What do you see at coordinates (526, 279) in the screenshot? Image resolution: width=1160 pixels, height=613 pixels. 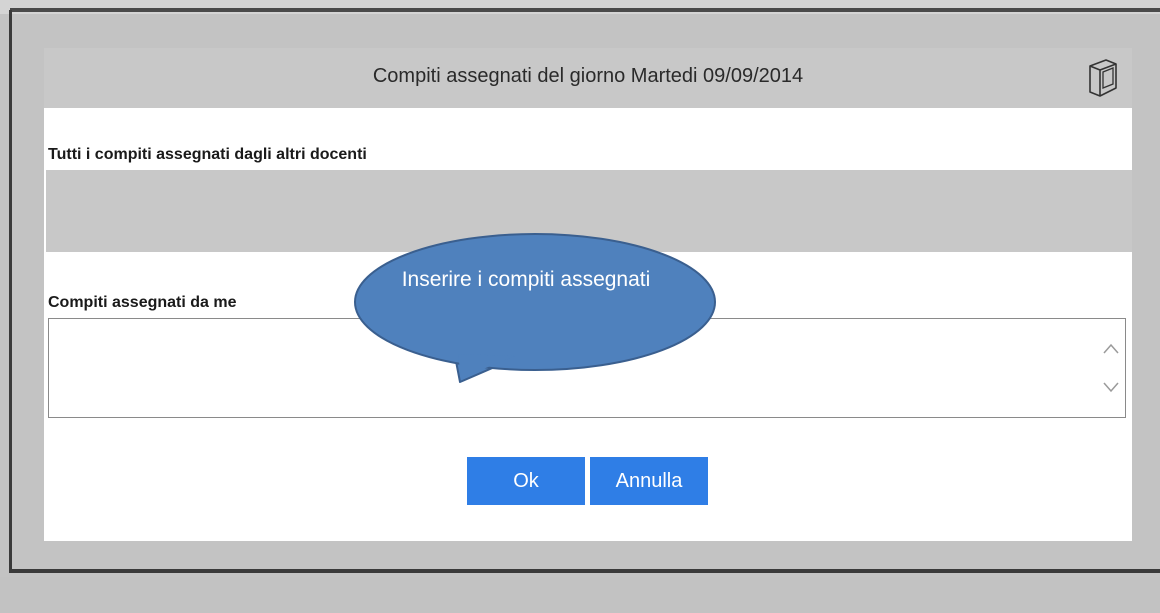 I see `callout-text: Inserire i compiti assegnati` at bounding box center [526, 279].